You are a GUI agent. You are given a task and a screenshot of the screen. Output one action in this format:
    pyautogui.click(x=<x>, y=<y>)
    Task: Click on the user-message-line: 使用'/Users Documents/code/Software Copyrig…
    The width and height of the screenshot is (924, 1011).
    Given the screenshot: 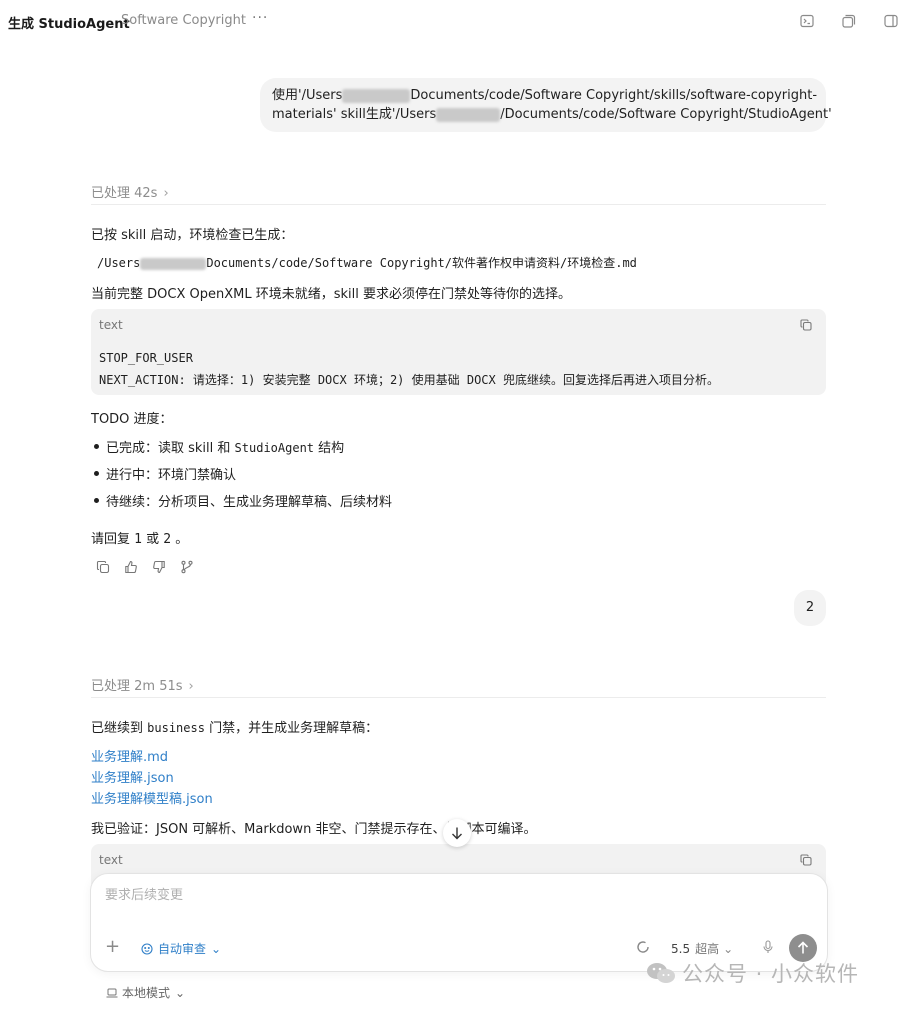 What is the action you would take?
    pyautogui.click(x=544, y=95)
    